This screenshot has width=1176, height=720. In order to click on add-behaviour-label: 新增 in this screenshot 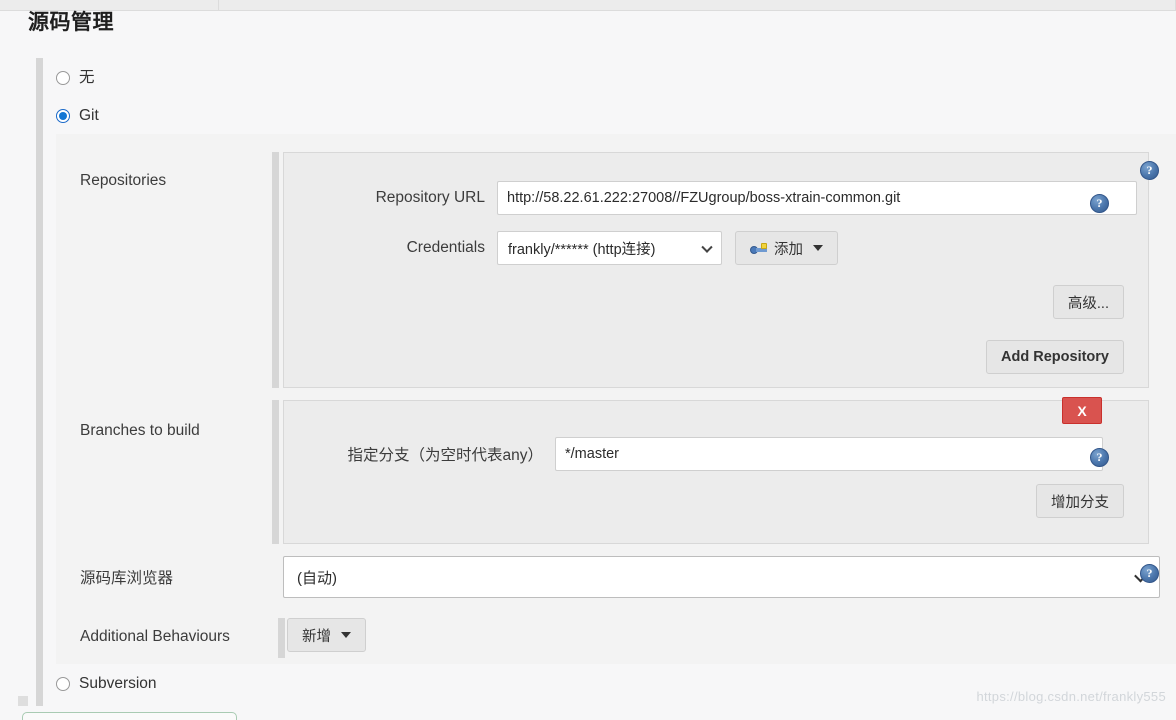, I will do `click(316, 636)`.